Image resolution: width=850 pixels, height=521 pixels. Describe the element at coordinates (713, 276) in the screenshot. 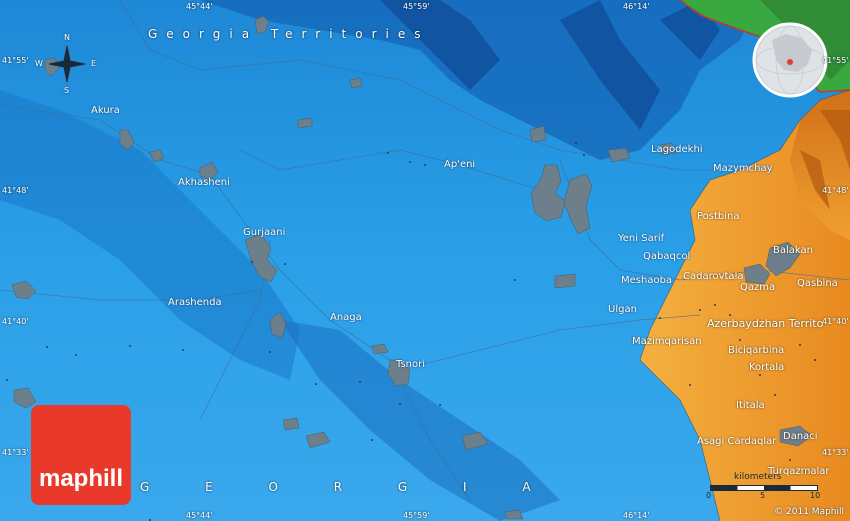

I see `place-cadarovtala: Cadarovtala` at that location.